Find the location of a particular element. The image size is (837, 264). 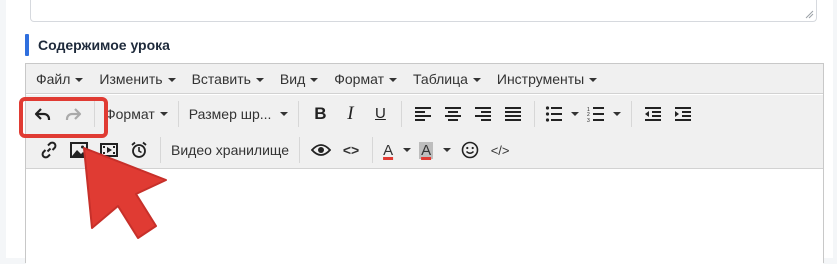

align-center-button is located at coordinates (453, 114).